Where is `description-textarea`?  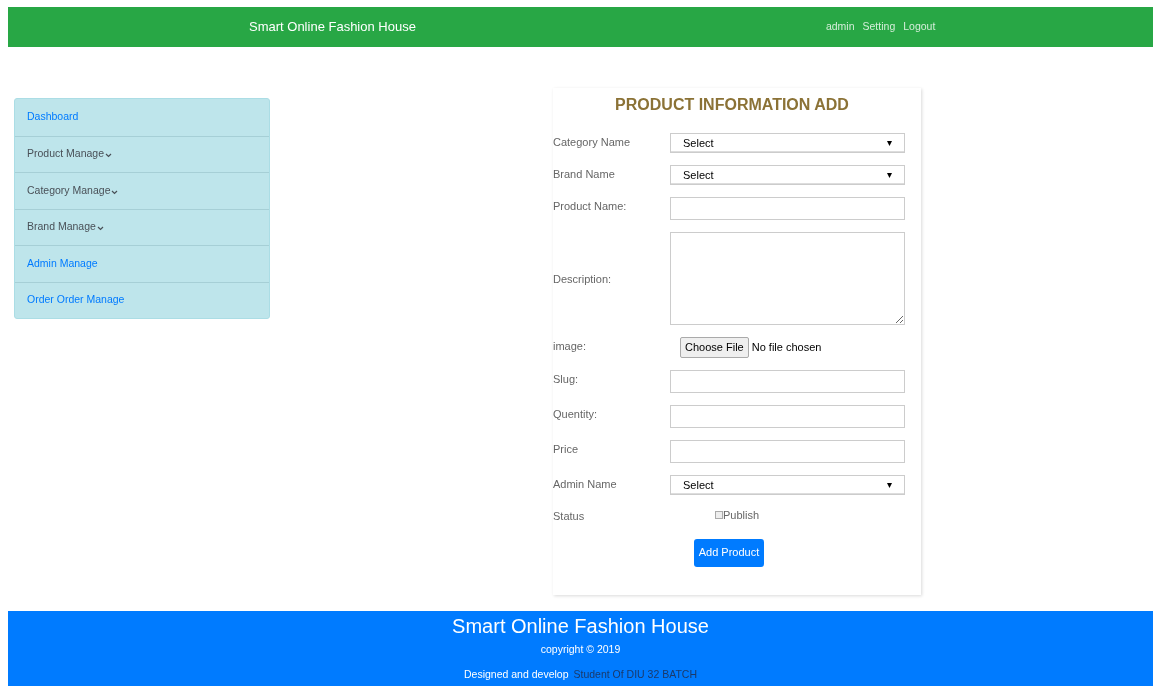 description-textarea is located at coordinates (787, 278).